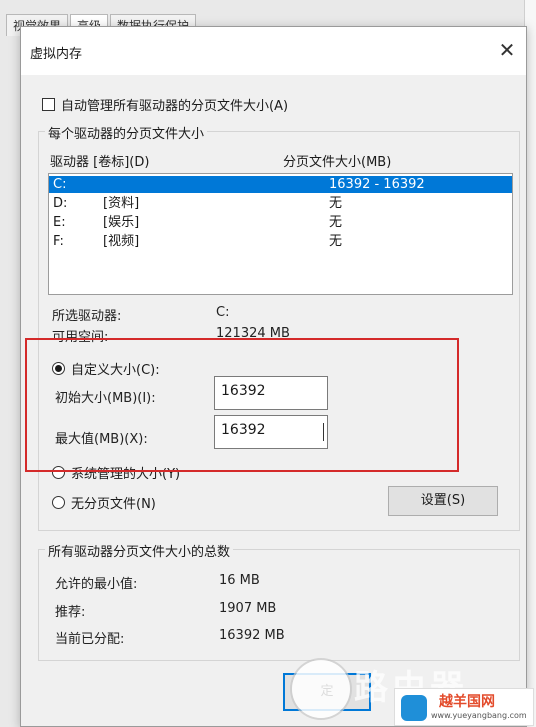 This screenshot has width=536, height=727. I want to click on min-allowed-label: 允许的最小值:, so click(96, 584).